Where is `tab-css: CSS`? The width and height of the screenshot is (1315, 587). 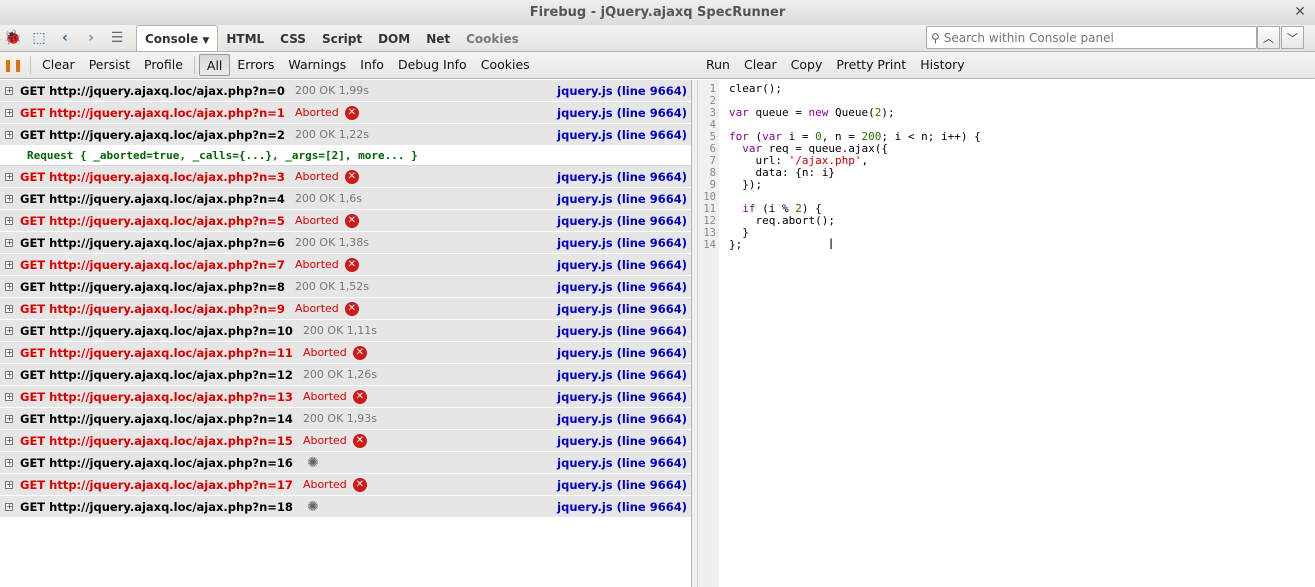 tab-css: CSS is located at coordinates (293, 39).